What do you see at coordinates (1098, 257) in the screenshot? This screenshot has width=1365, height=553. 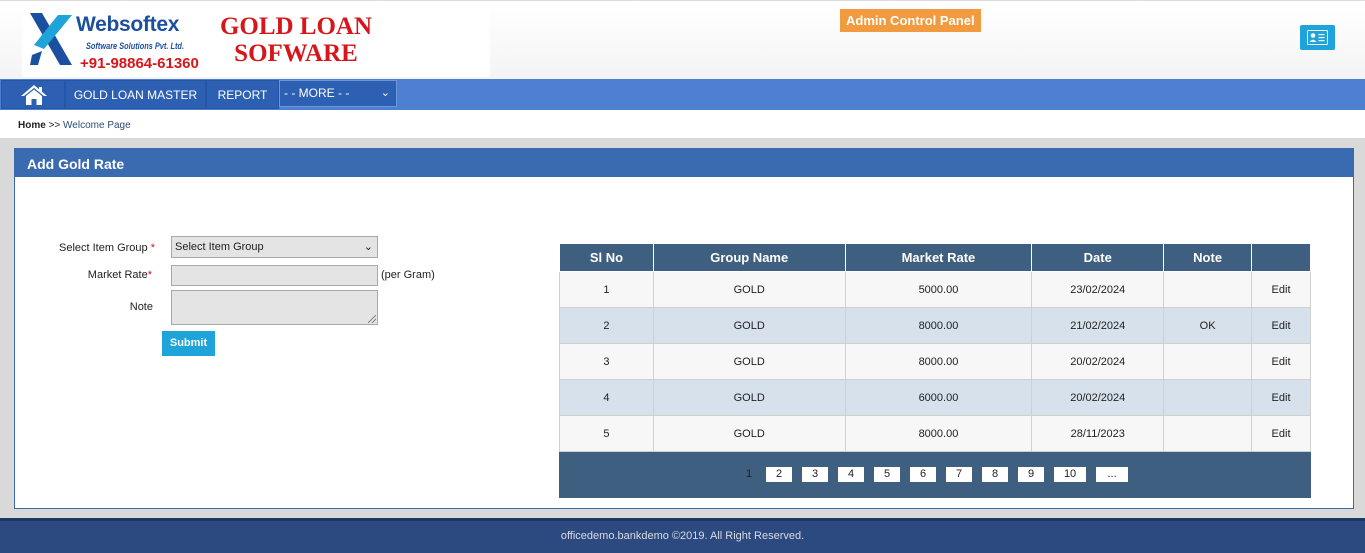 I see `column-header-date: Date` at bounding box center [1098, 257].